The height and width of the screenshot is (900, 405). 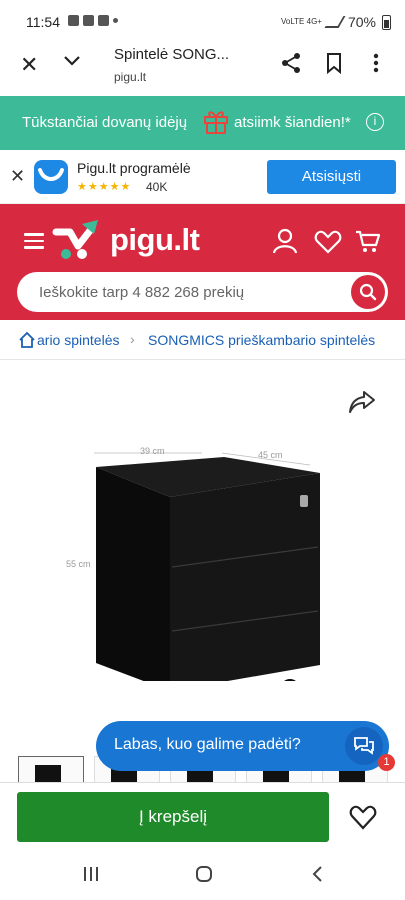 What do you see at coordinates (375, 122) in the screenshot?
I see `info-icon: i` at bounding box center [375, 122].